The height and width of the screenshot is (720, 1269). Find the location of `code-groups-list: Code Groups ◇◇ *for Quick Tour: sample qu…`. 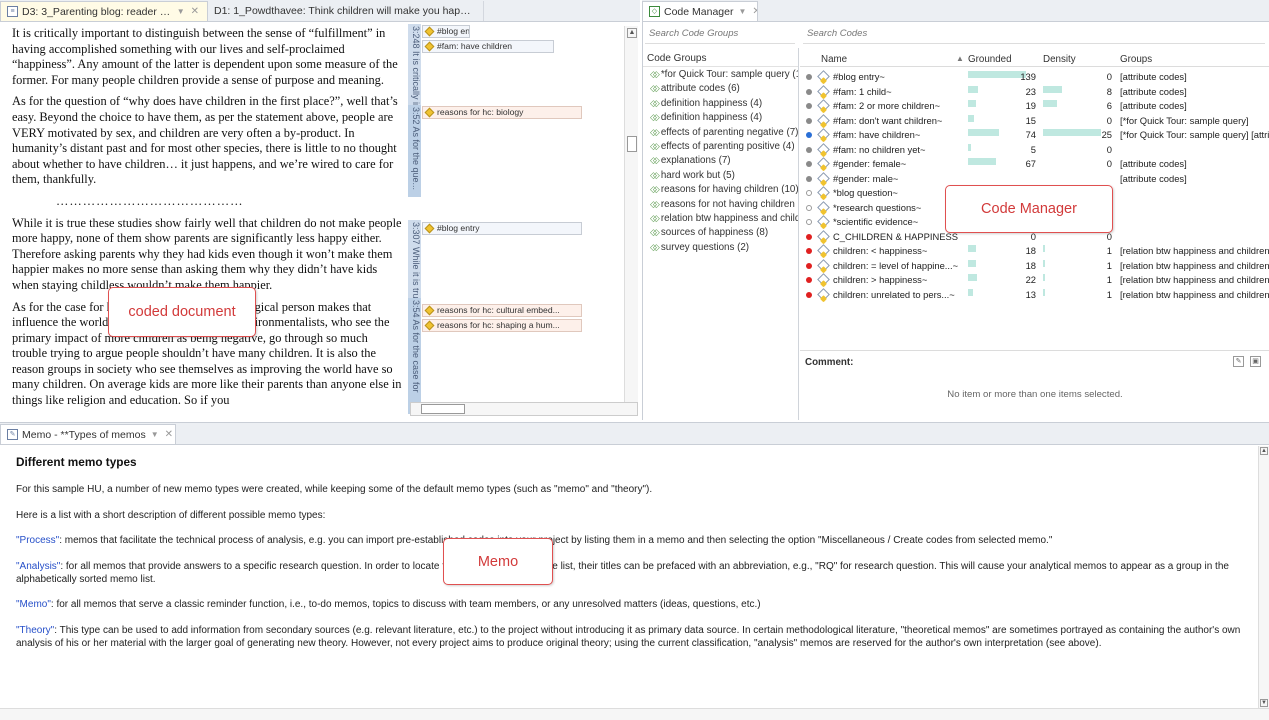

code-groups-list: Code Groups ◇◇ *for Quick Tour: sample qu… is located at coordinates (721, 234).